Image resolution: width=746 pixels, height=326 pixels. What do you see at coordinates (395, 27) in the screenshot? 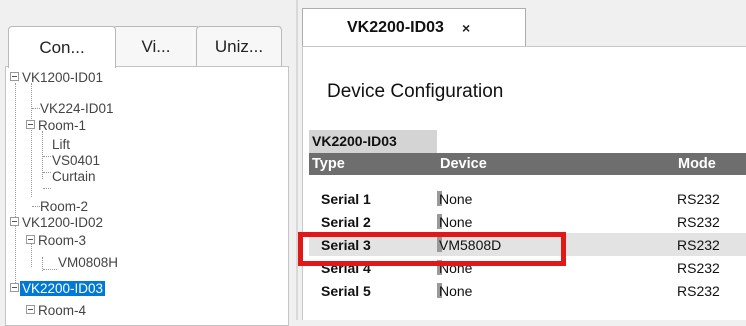
I see `document-tab-title: VK2200-ID03` at bounding box center [395, 27].